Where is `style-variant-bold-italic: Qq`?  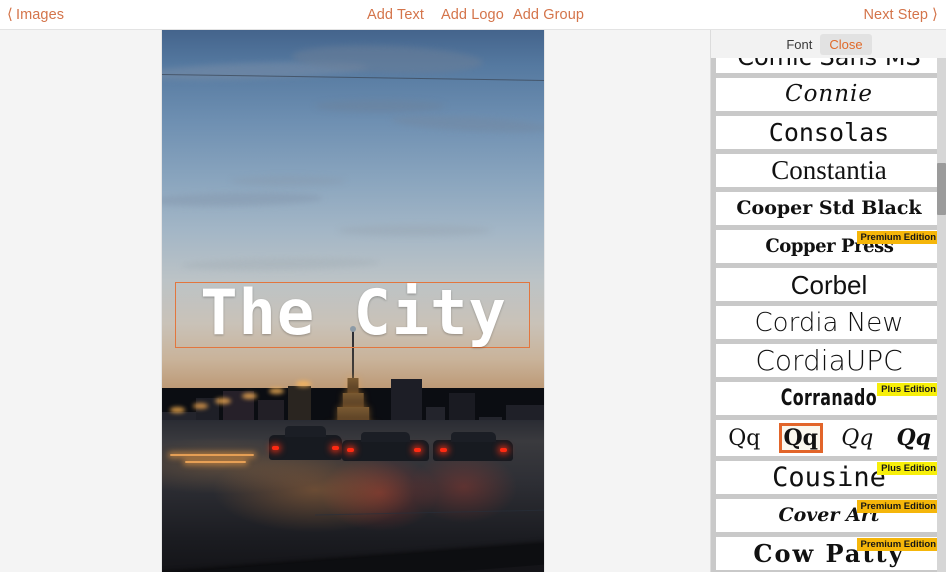
style-variant-bold-italic: Qq is located at coordinates (914, 438).